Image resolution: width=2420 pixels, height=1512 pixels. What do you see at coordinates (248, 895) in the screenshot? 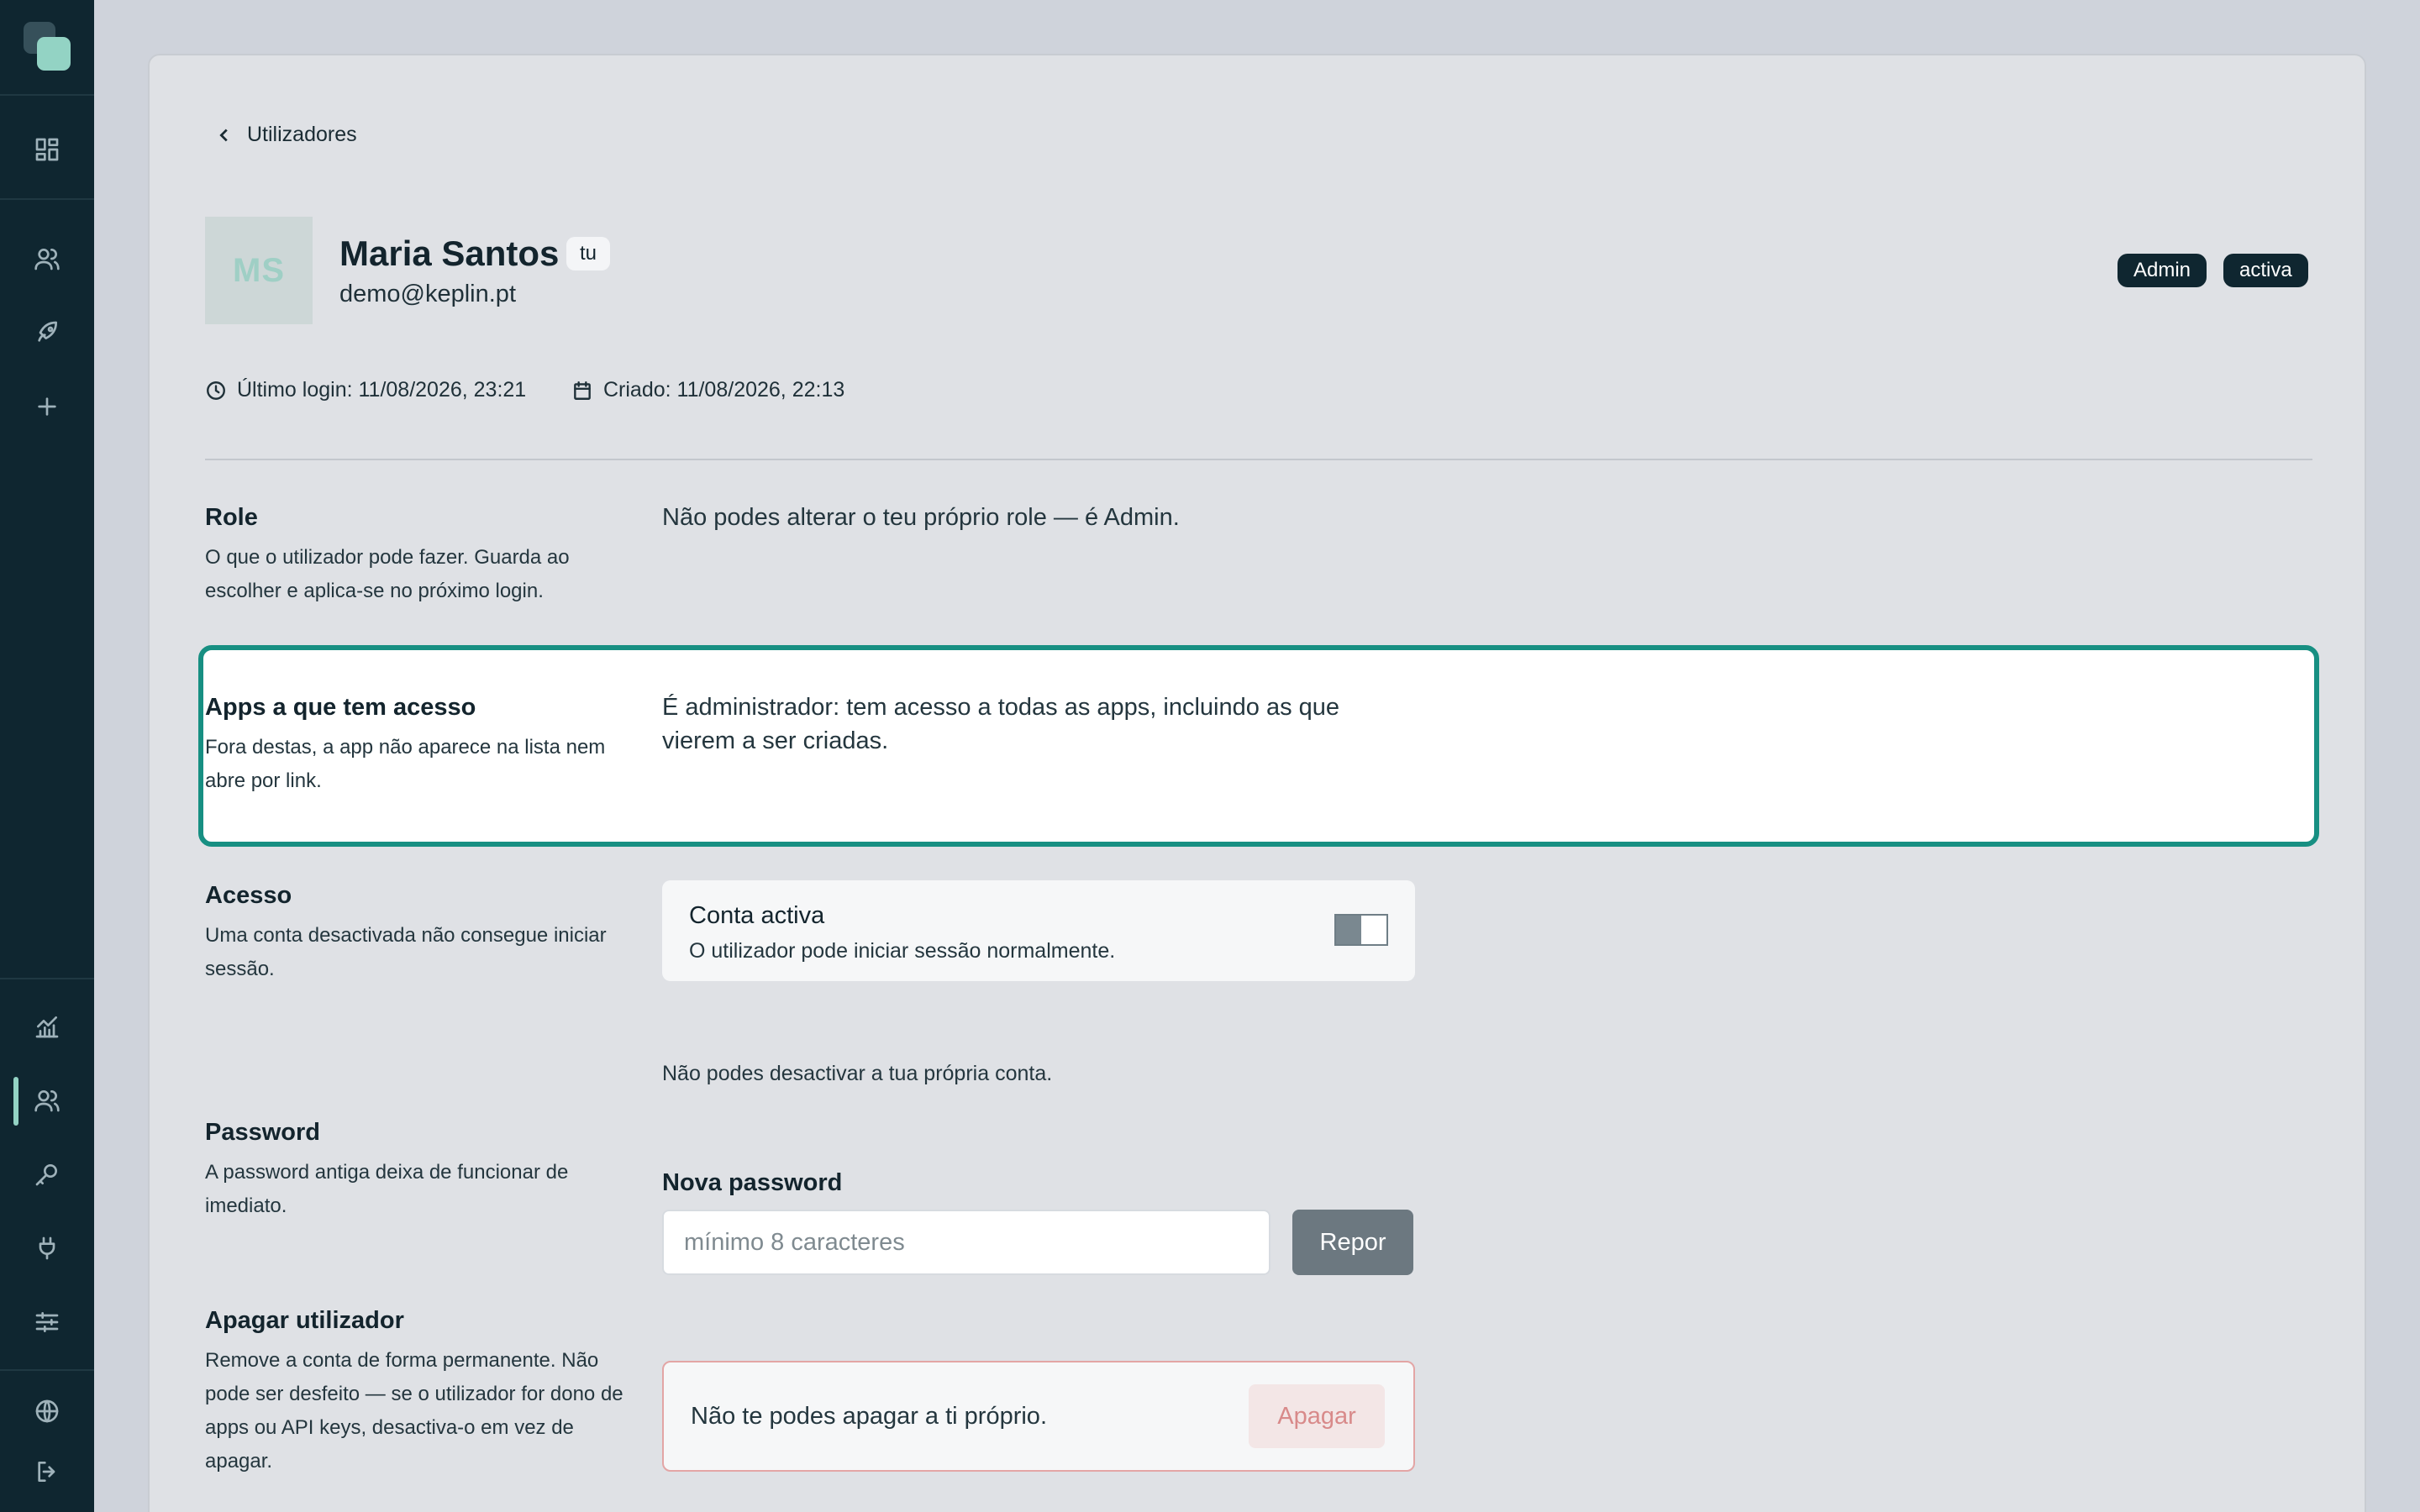
I see `access-section-title: Acesso` at bounding box center [248, 895].